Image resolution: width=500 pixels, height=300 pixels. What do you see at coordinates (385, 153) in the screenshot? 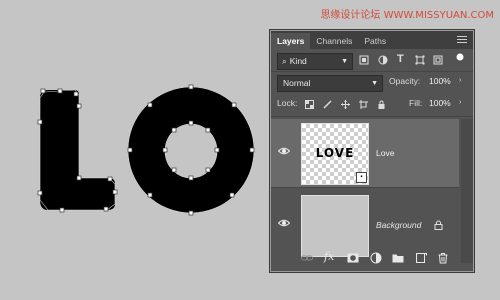
I see `layer-name: Love` at bounding box center [385, 153].